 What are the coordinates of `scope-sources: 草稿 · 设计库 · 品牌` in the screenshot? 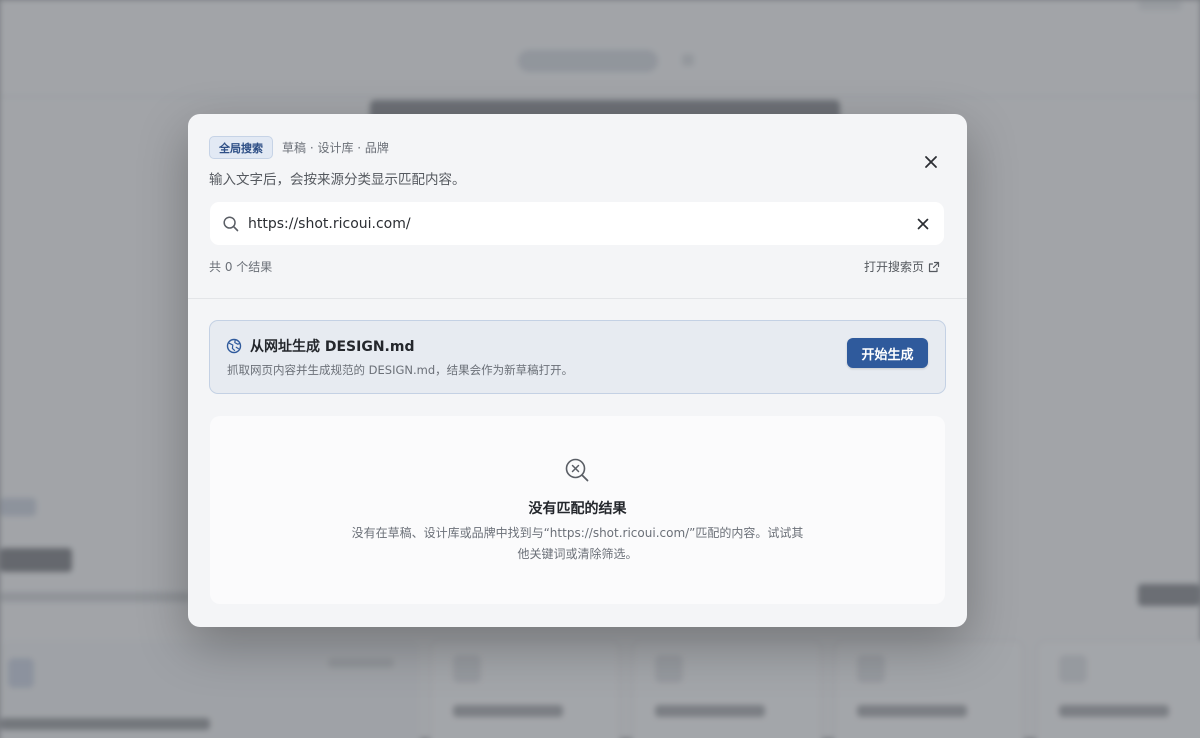 It's located at (335, 148).